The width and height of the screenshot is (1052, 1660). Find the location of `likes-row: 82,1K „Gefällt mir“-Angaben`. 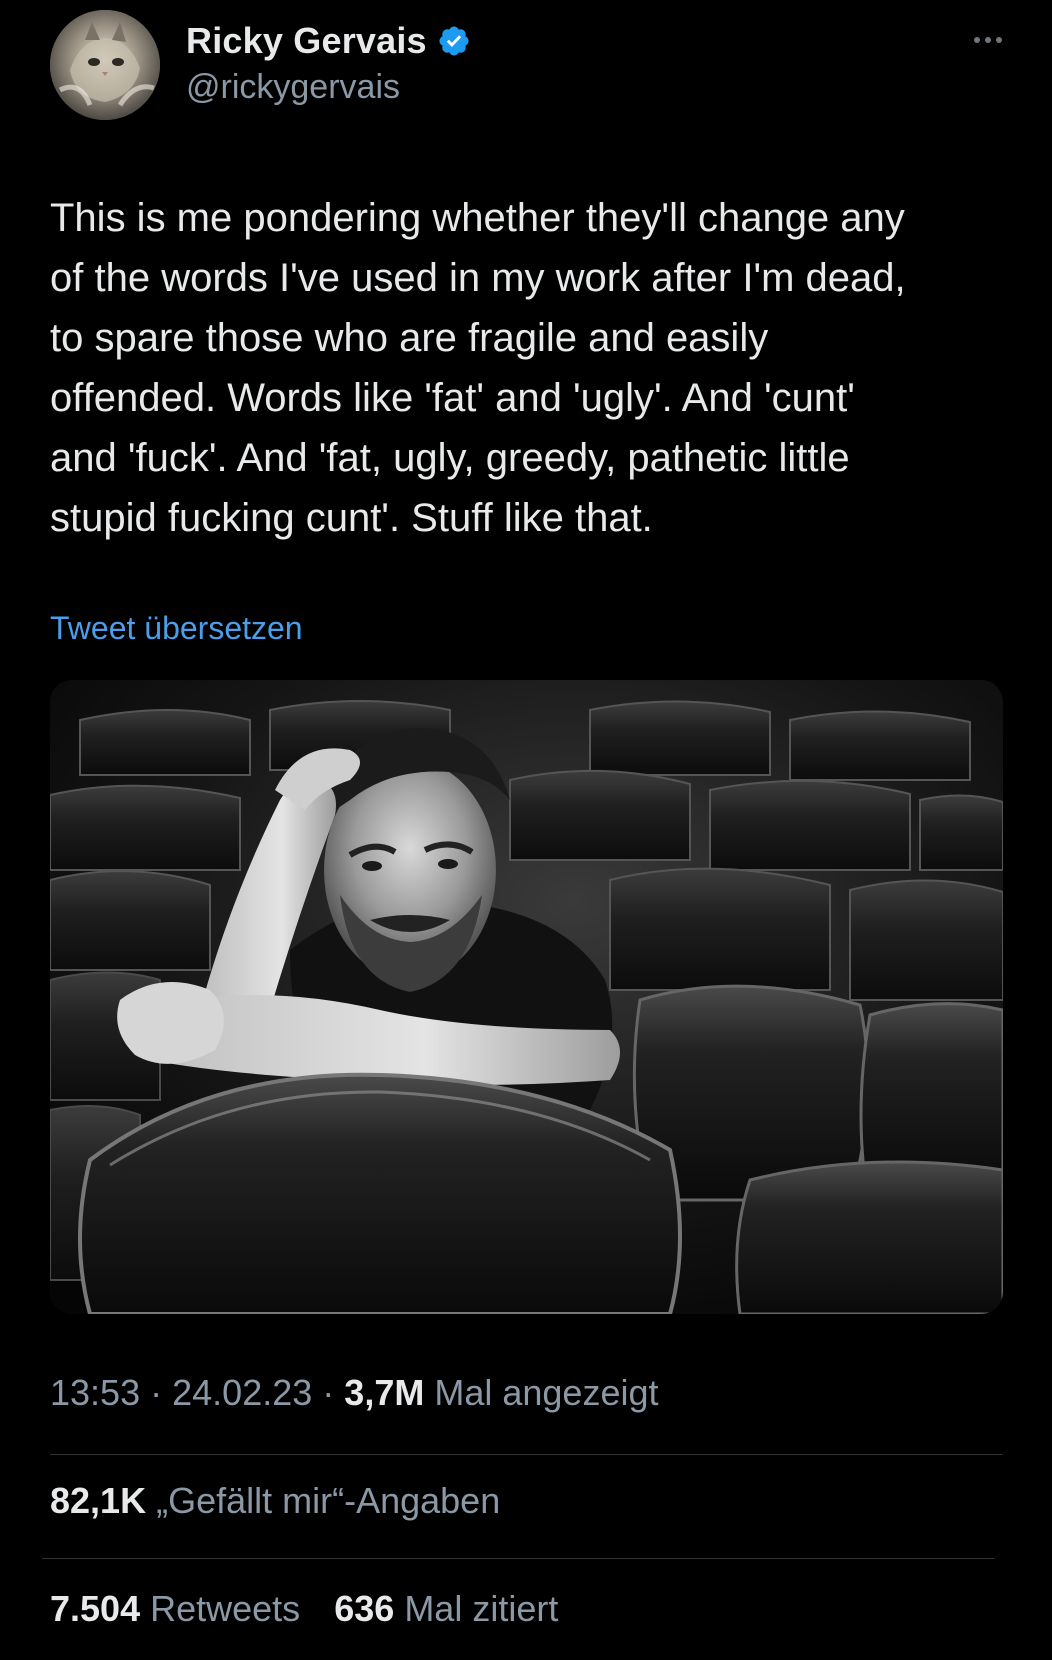

likes-row: 82,1K „Gefällt mir“-Angaben is located at coordinates (275, 1501).